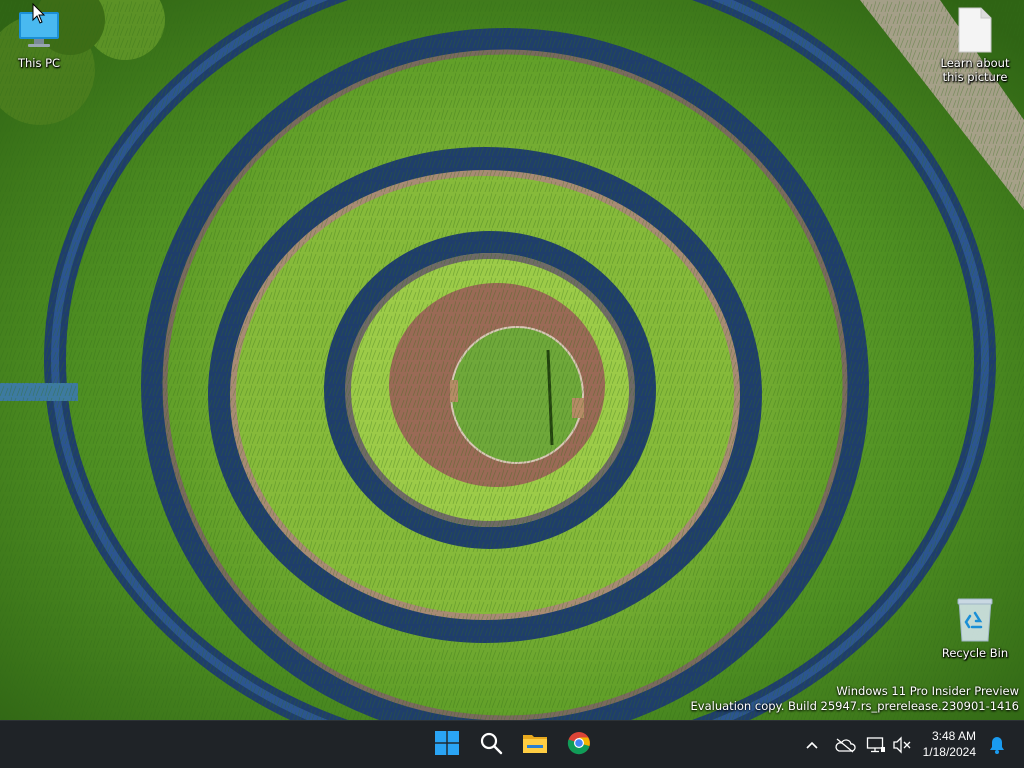 This screenshot has width=1024, height=768. What do you see at coordinates (949, 752) in the screenshot?
I see `clock-date: 1/18/2024` at bounding box center [949, 752].